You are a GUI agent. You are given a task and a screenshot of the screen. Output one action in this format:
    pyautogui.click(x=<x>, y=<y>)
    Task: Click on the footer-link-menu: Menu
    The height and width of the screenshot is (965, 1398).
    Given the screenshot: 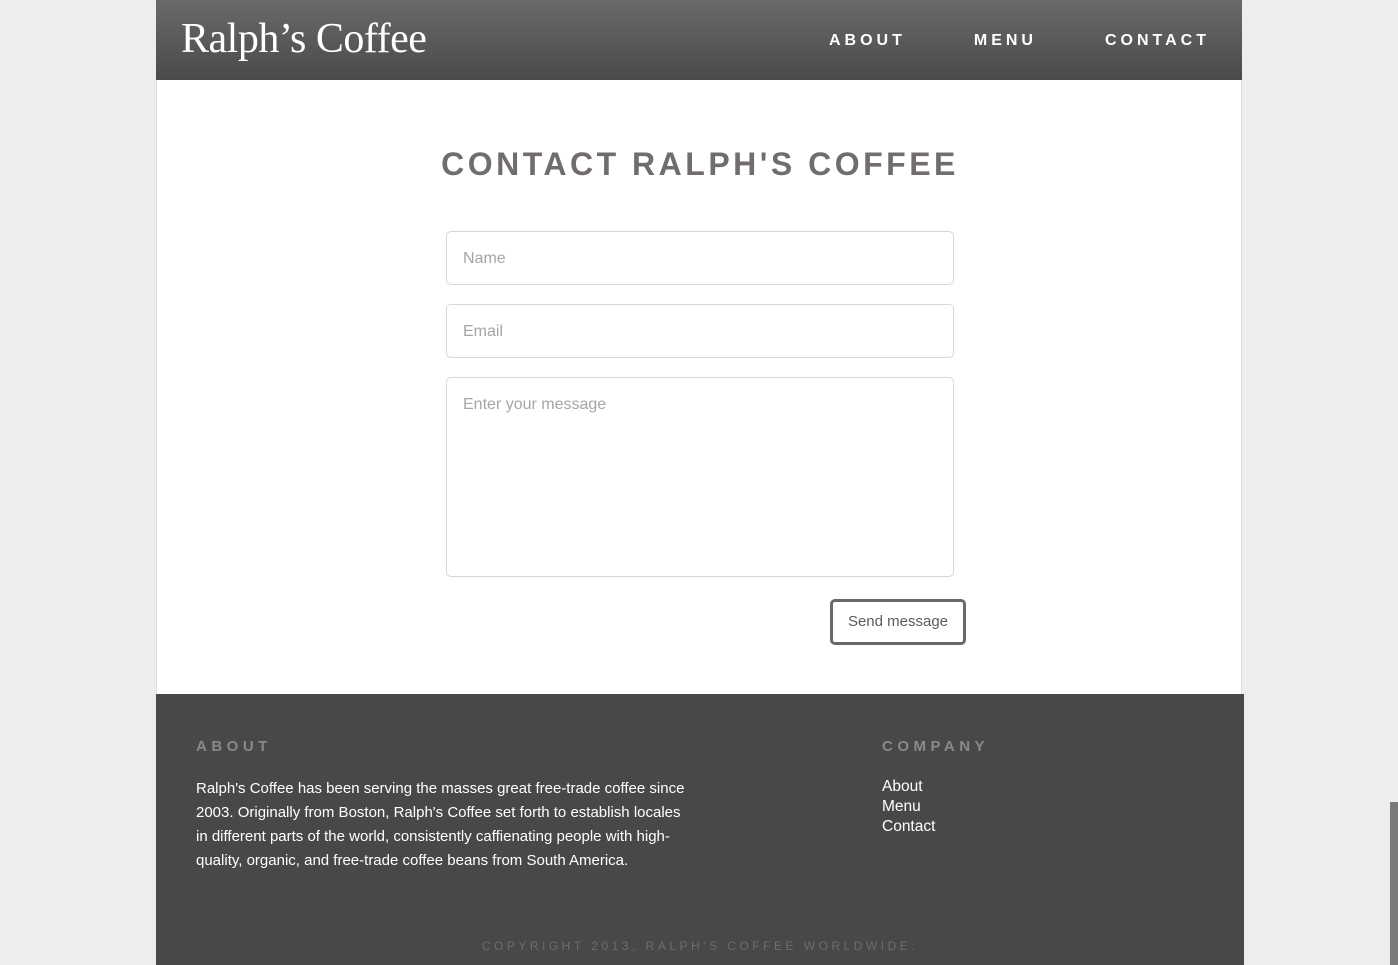 What is the action you would take?
    pyautogui.click(x=908, y=807)
    